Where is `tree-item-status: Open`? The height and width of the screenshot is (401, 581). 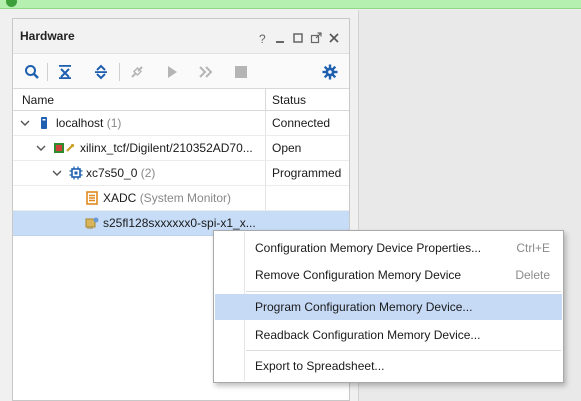
tree-item-status: Open is located at coordinates (287, 148).